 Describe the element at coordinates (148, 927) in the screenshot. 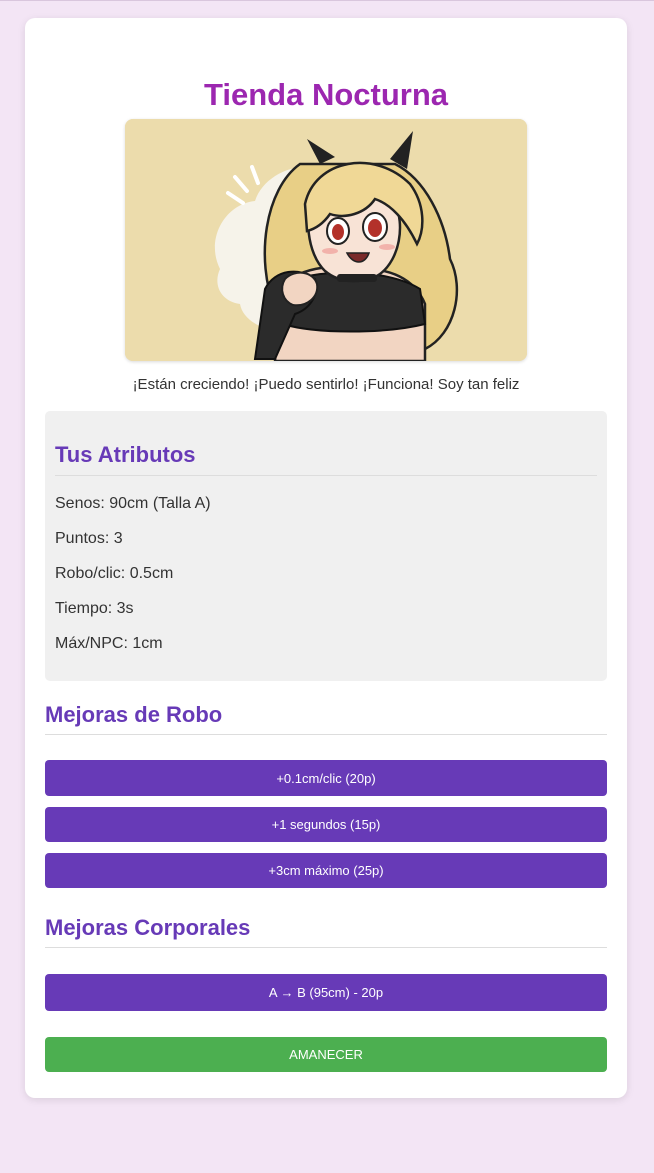

I see `body-upgrades-heading: Mejoras Corporales` at that location.